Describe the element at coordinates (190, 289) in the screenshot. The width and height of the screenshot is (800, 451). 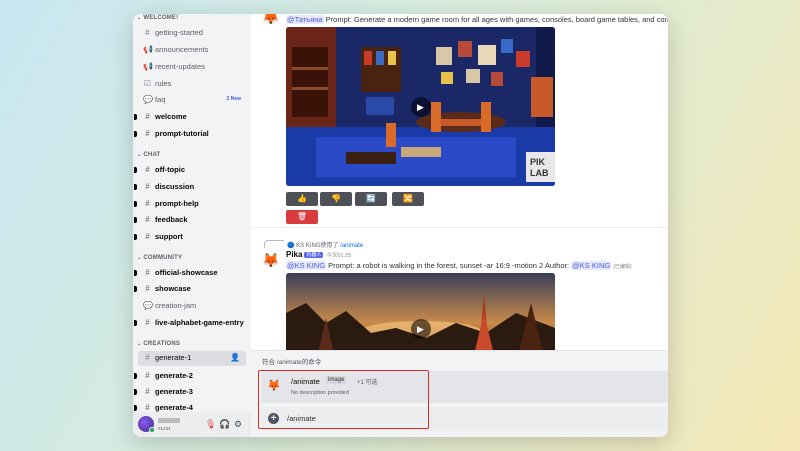
I see `channel-showcase: # showcase` at that location.